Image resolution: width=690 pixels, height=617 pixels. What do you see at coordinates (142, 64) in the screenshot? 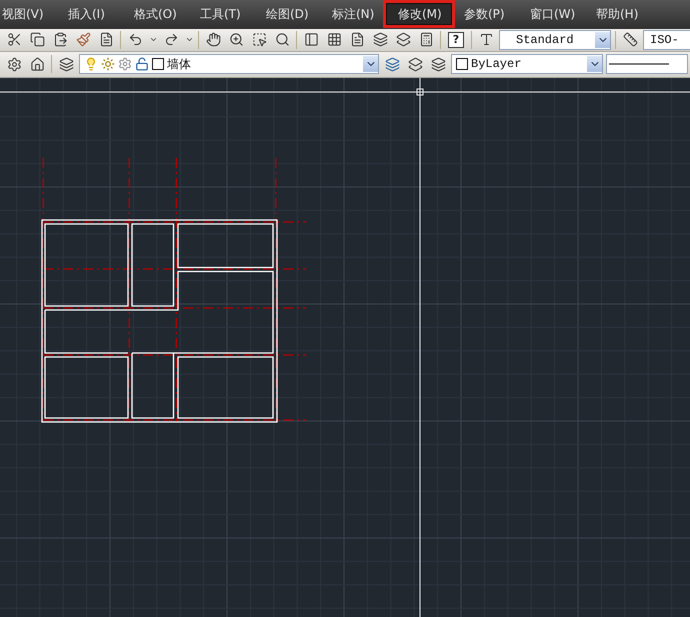
I see `lock-open-icon` at bounding box center [142, 64].